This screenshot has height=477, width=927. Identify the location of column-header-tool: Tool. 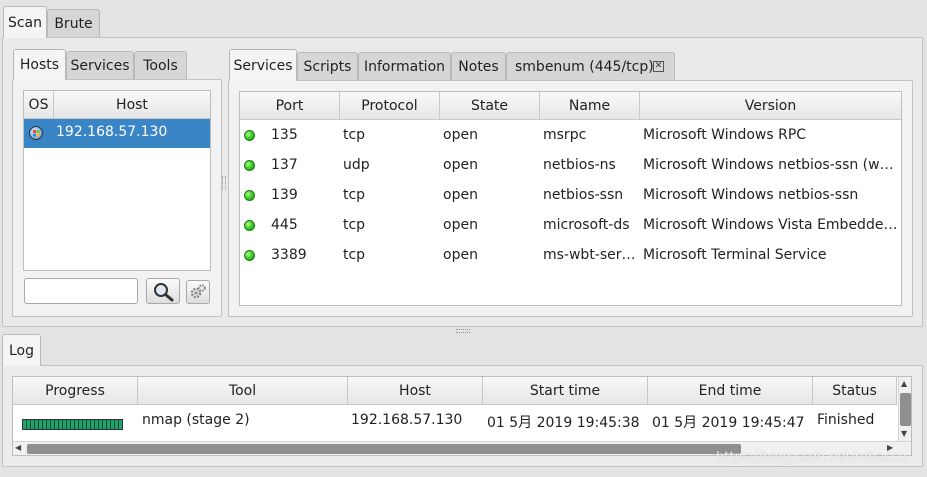
(243, 391).